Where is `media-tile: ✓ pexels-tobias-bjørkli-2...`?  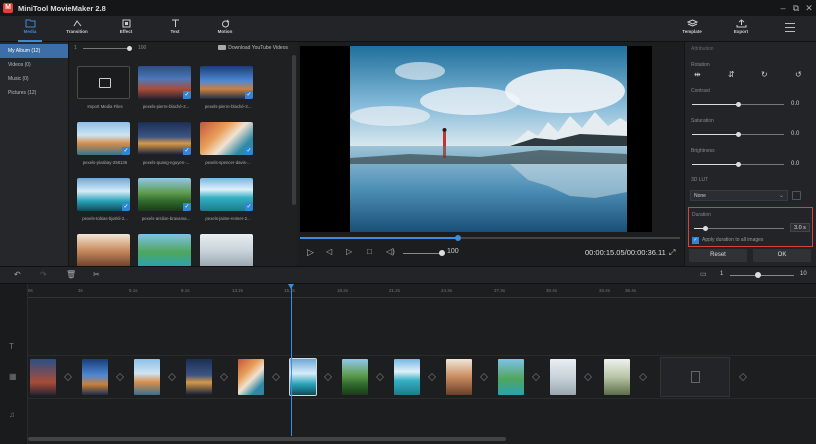 media-tile: ✓ pexels-tobias-bjørkli-2... is located at coordinates (105, 200).